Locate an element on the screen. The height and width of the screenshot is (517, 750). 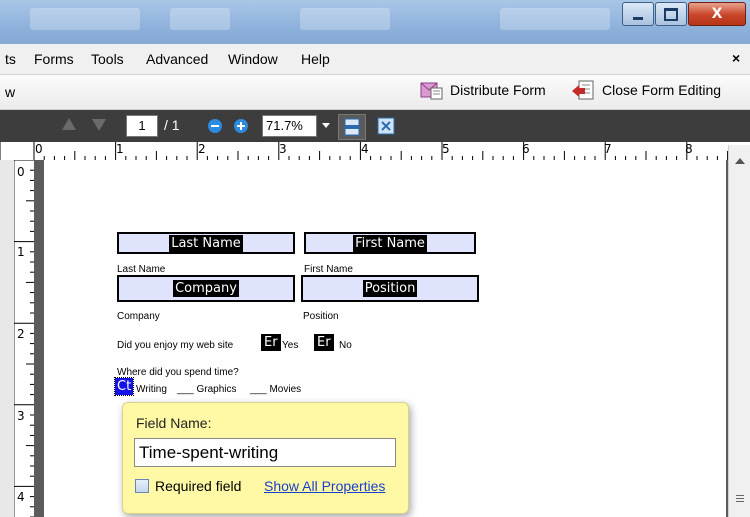
maximize-icon is located at coordinates (671, 14).